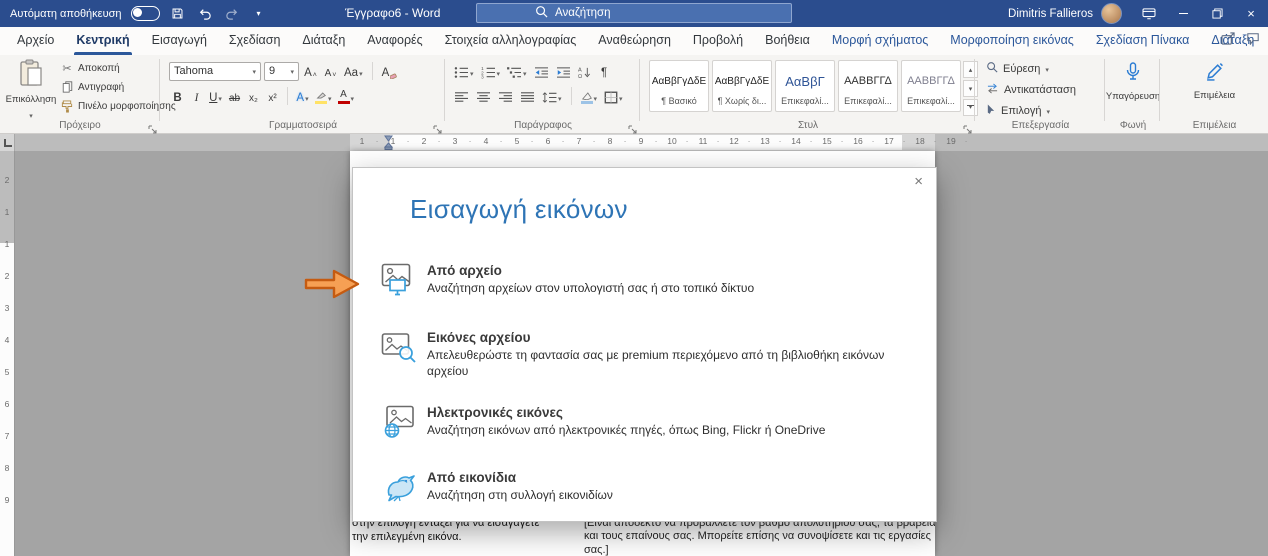 This screenshot has width=1268, height=556. What do you see at coordinates (323, 96) in the screenshot?
I see `highlight-color-button` at bounding box center [323, 96].